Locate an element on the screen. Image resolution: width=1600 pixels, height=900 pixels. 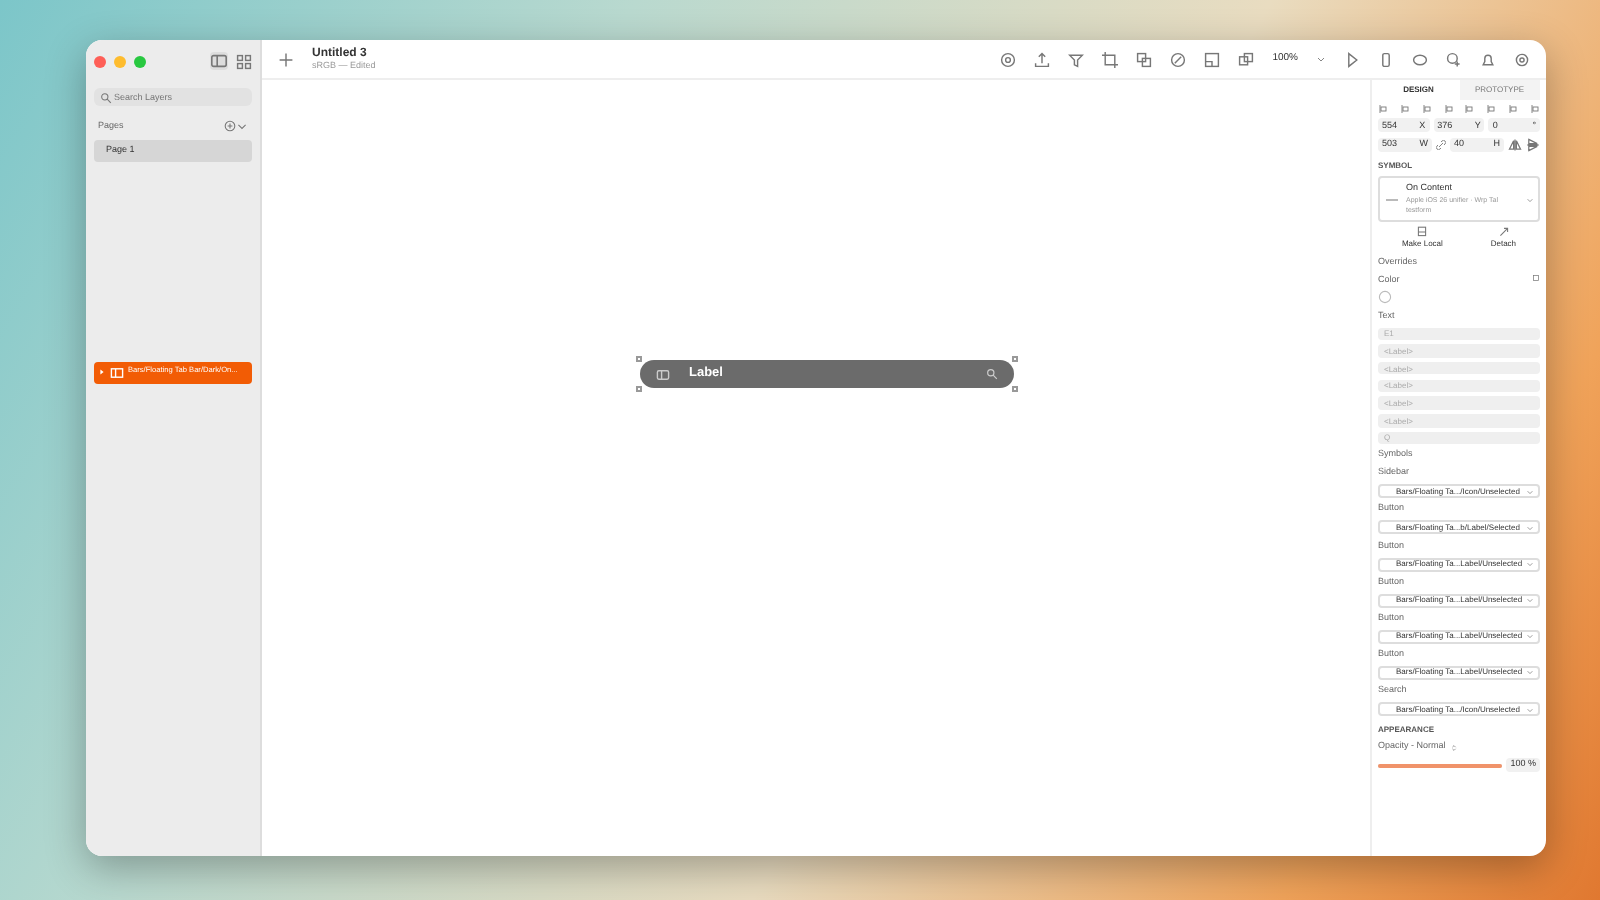
upload-icon is located at coordinates (1042, 59).